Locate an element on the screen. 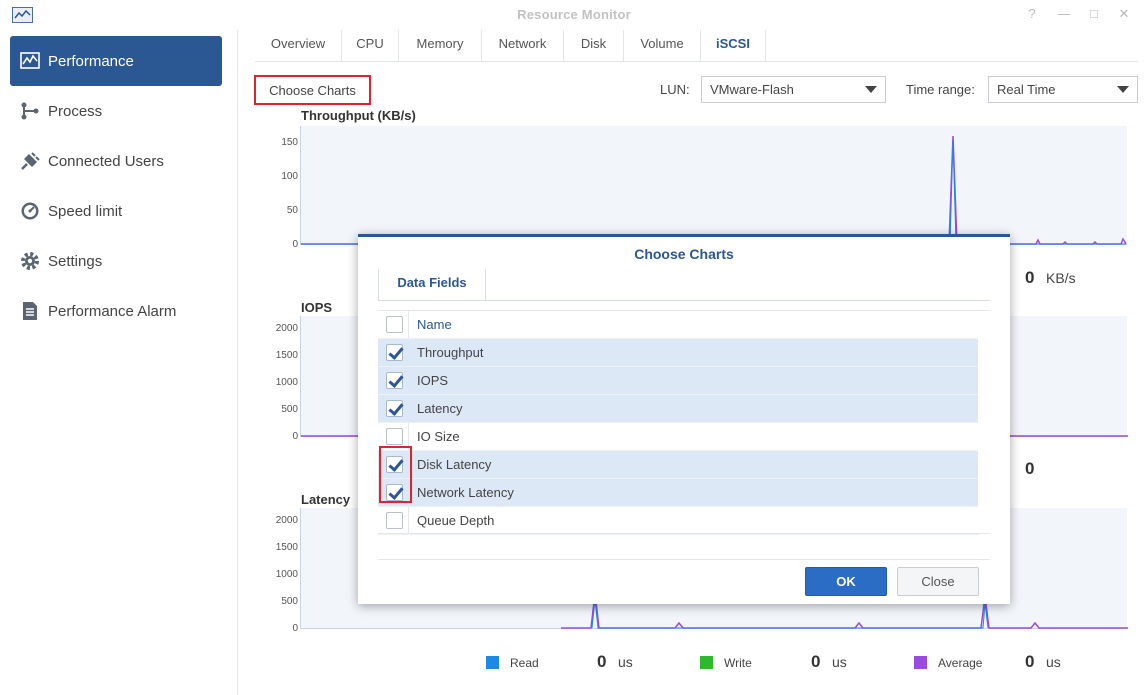  legend-read-value: 0 is located at coordinates (602, 661).